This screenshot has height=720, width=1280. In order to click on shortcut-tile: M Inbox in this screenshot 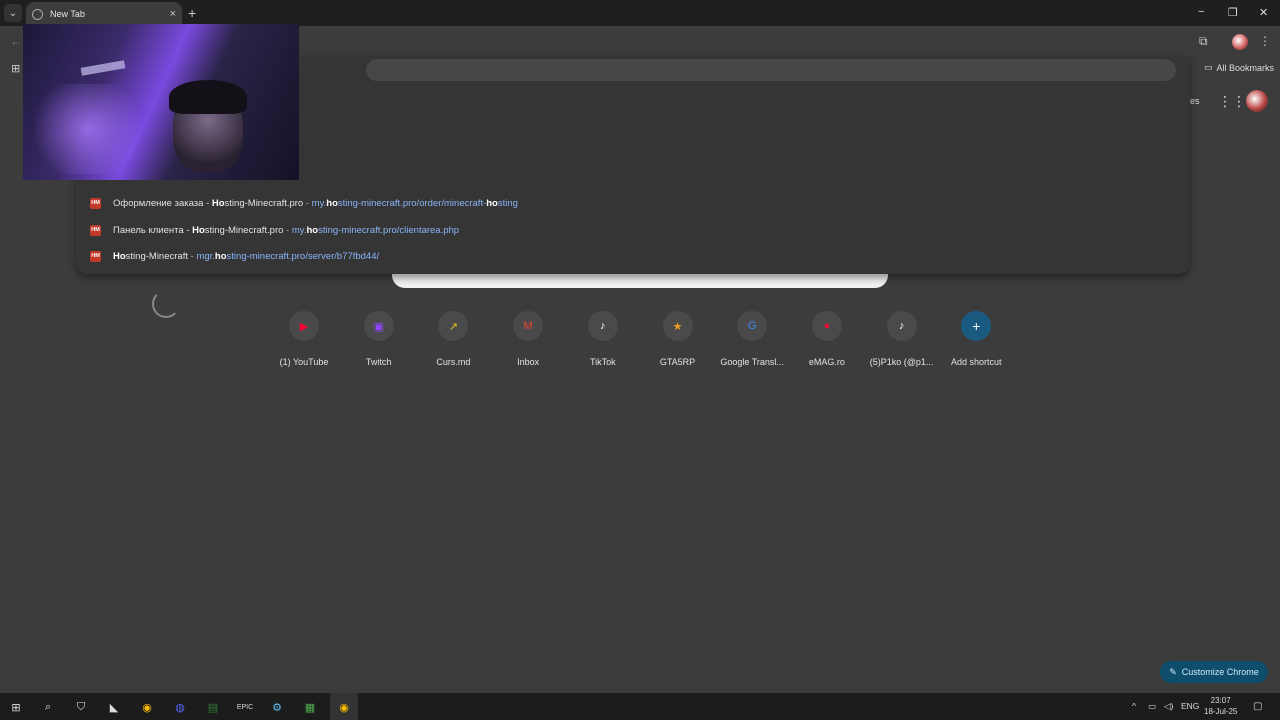, I will do `click(528, 338)`.